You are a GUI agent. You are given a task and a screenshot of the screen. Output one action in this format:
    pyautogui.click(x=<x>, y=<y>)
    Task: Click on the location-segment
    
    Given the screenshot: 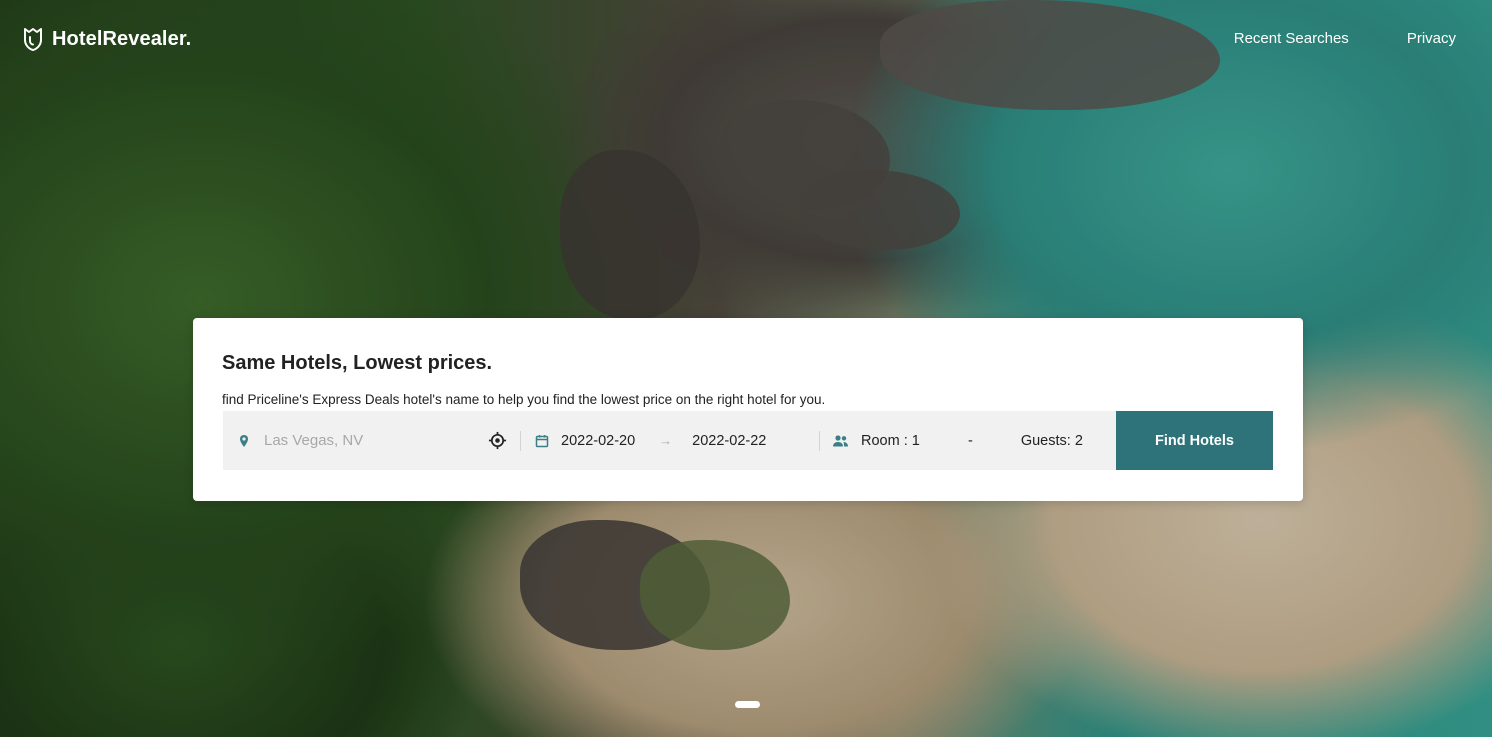 What is the action you would take?
    pyautogui.click(x=371, y=440)
    